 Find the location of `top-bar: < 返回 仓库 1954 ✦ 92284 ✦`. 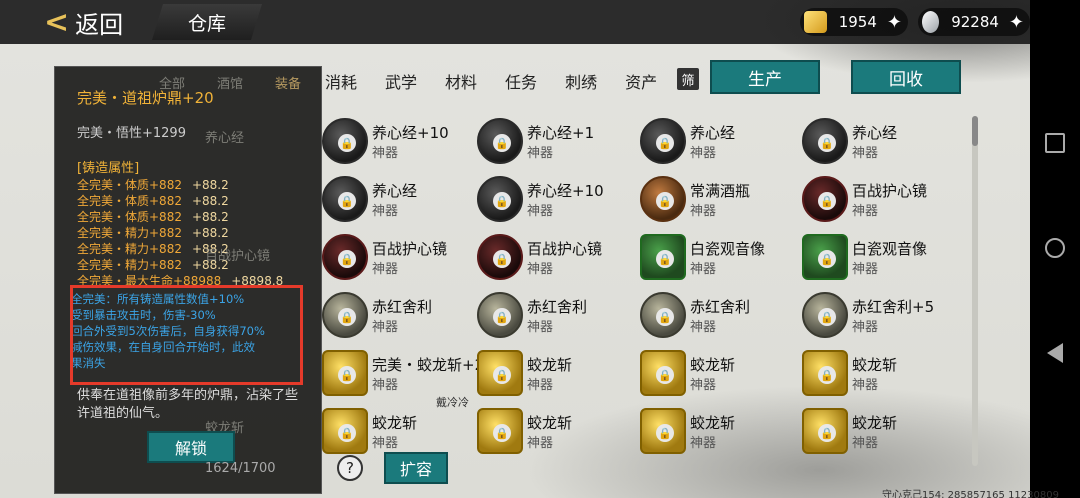

top-bar: < 返回 仓库 1954 ✦ 92284 ✦ is located at coordinates (515, 22).